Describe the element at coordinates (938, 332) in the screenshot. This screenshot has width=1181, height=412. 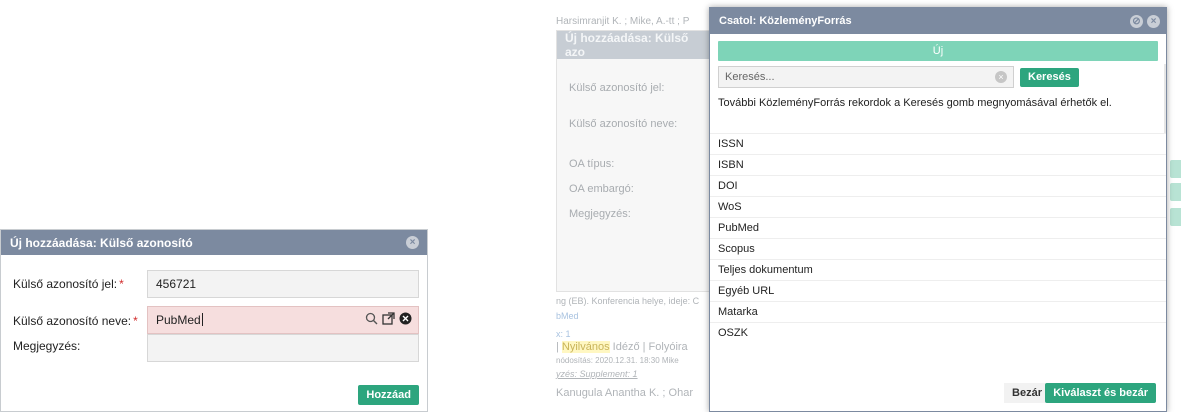
I see `list-item: OSZK` at that location.